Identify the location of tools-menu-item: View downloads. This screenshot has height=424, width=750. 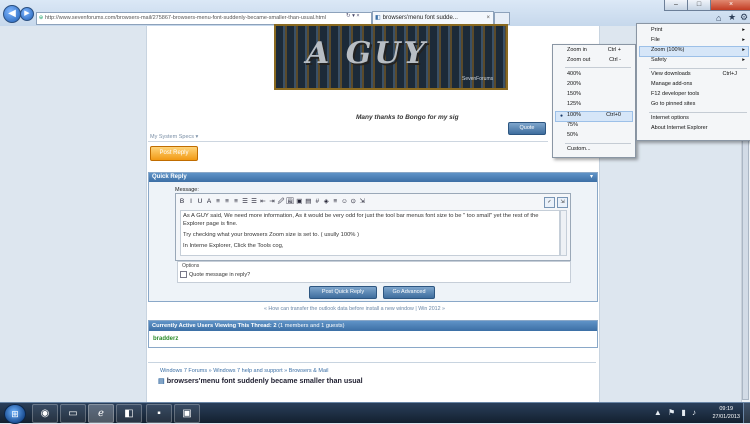
(671, 74).